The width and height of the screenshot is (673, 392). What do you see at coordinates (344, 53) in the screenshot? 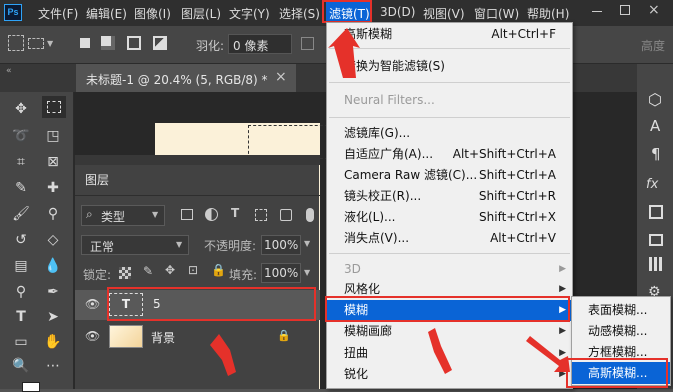
I see `arrow-to-filter-menu` at bounding box center [344, 53].